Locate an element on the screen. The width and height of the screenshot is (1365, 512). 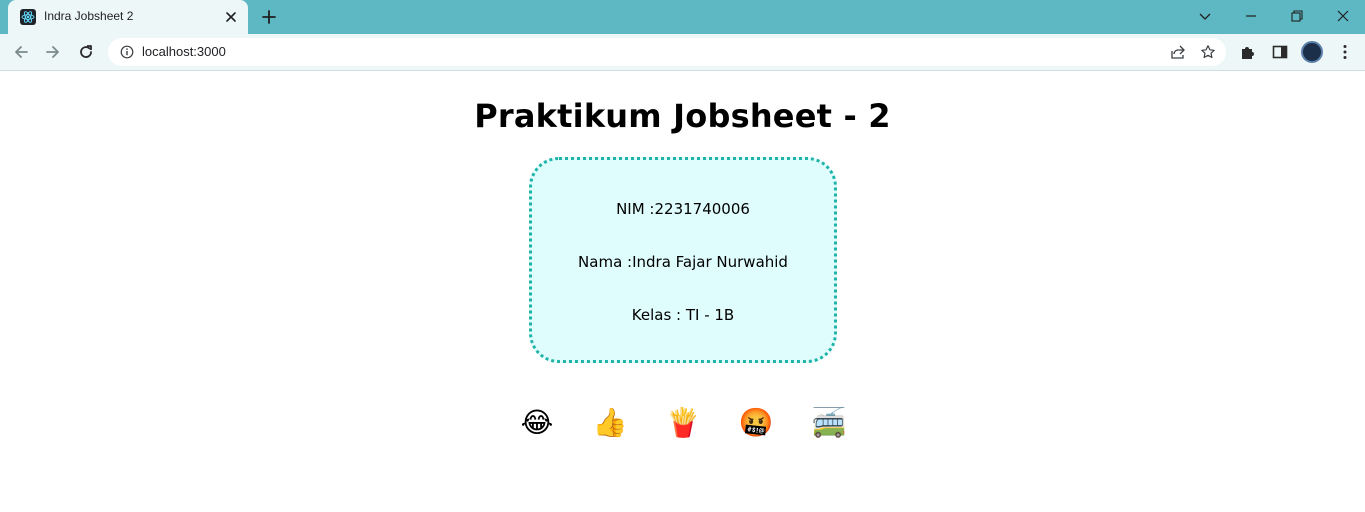
nama-text: Nama :Indra Fajar Nurwahid is located at coordinates (683, 262).